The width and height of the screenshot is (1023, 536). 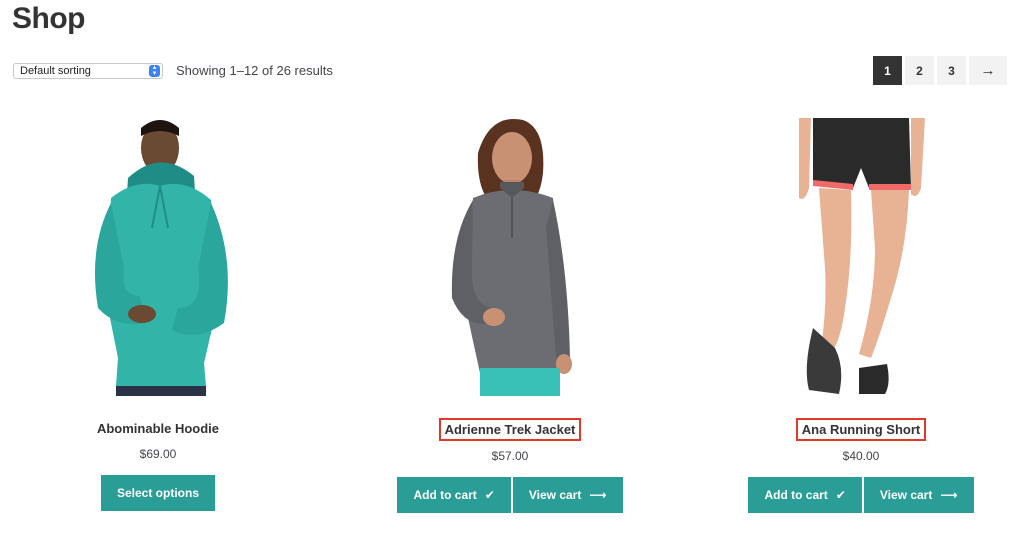 I want to click on product-name: Adrienne Trek Jacket, so click(x=510, y=429).